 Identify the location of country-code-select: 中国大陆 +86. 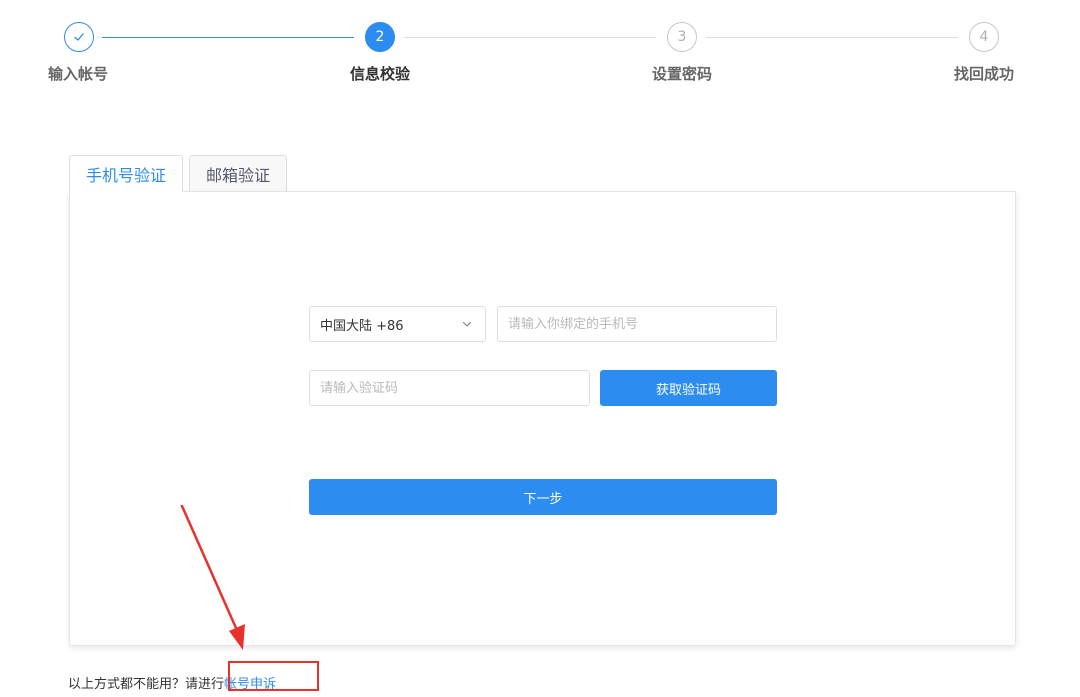
(397, 324).